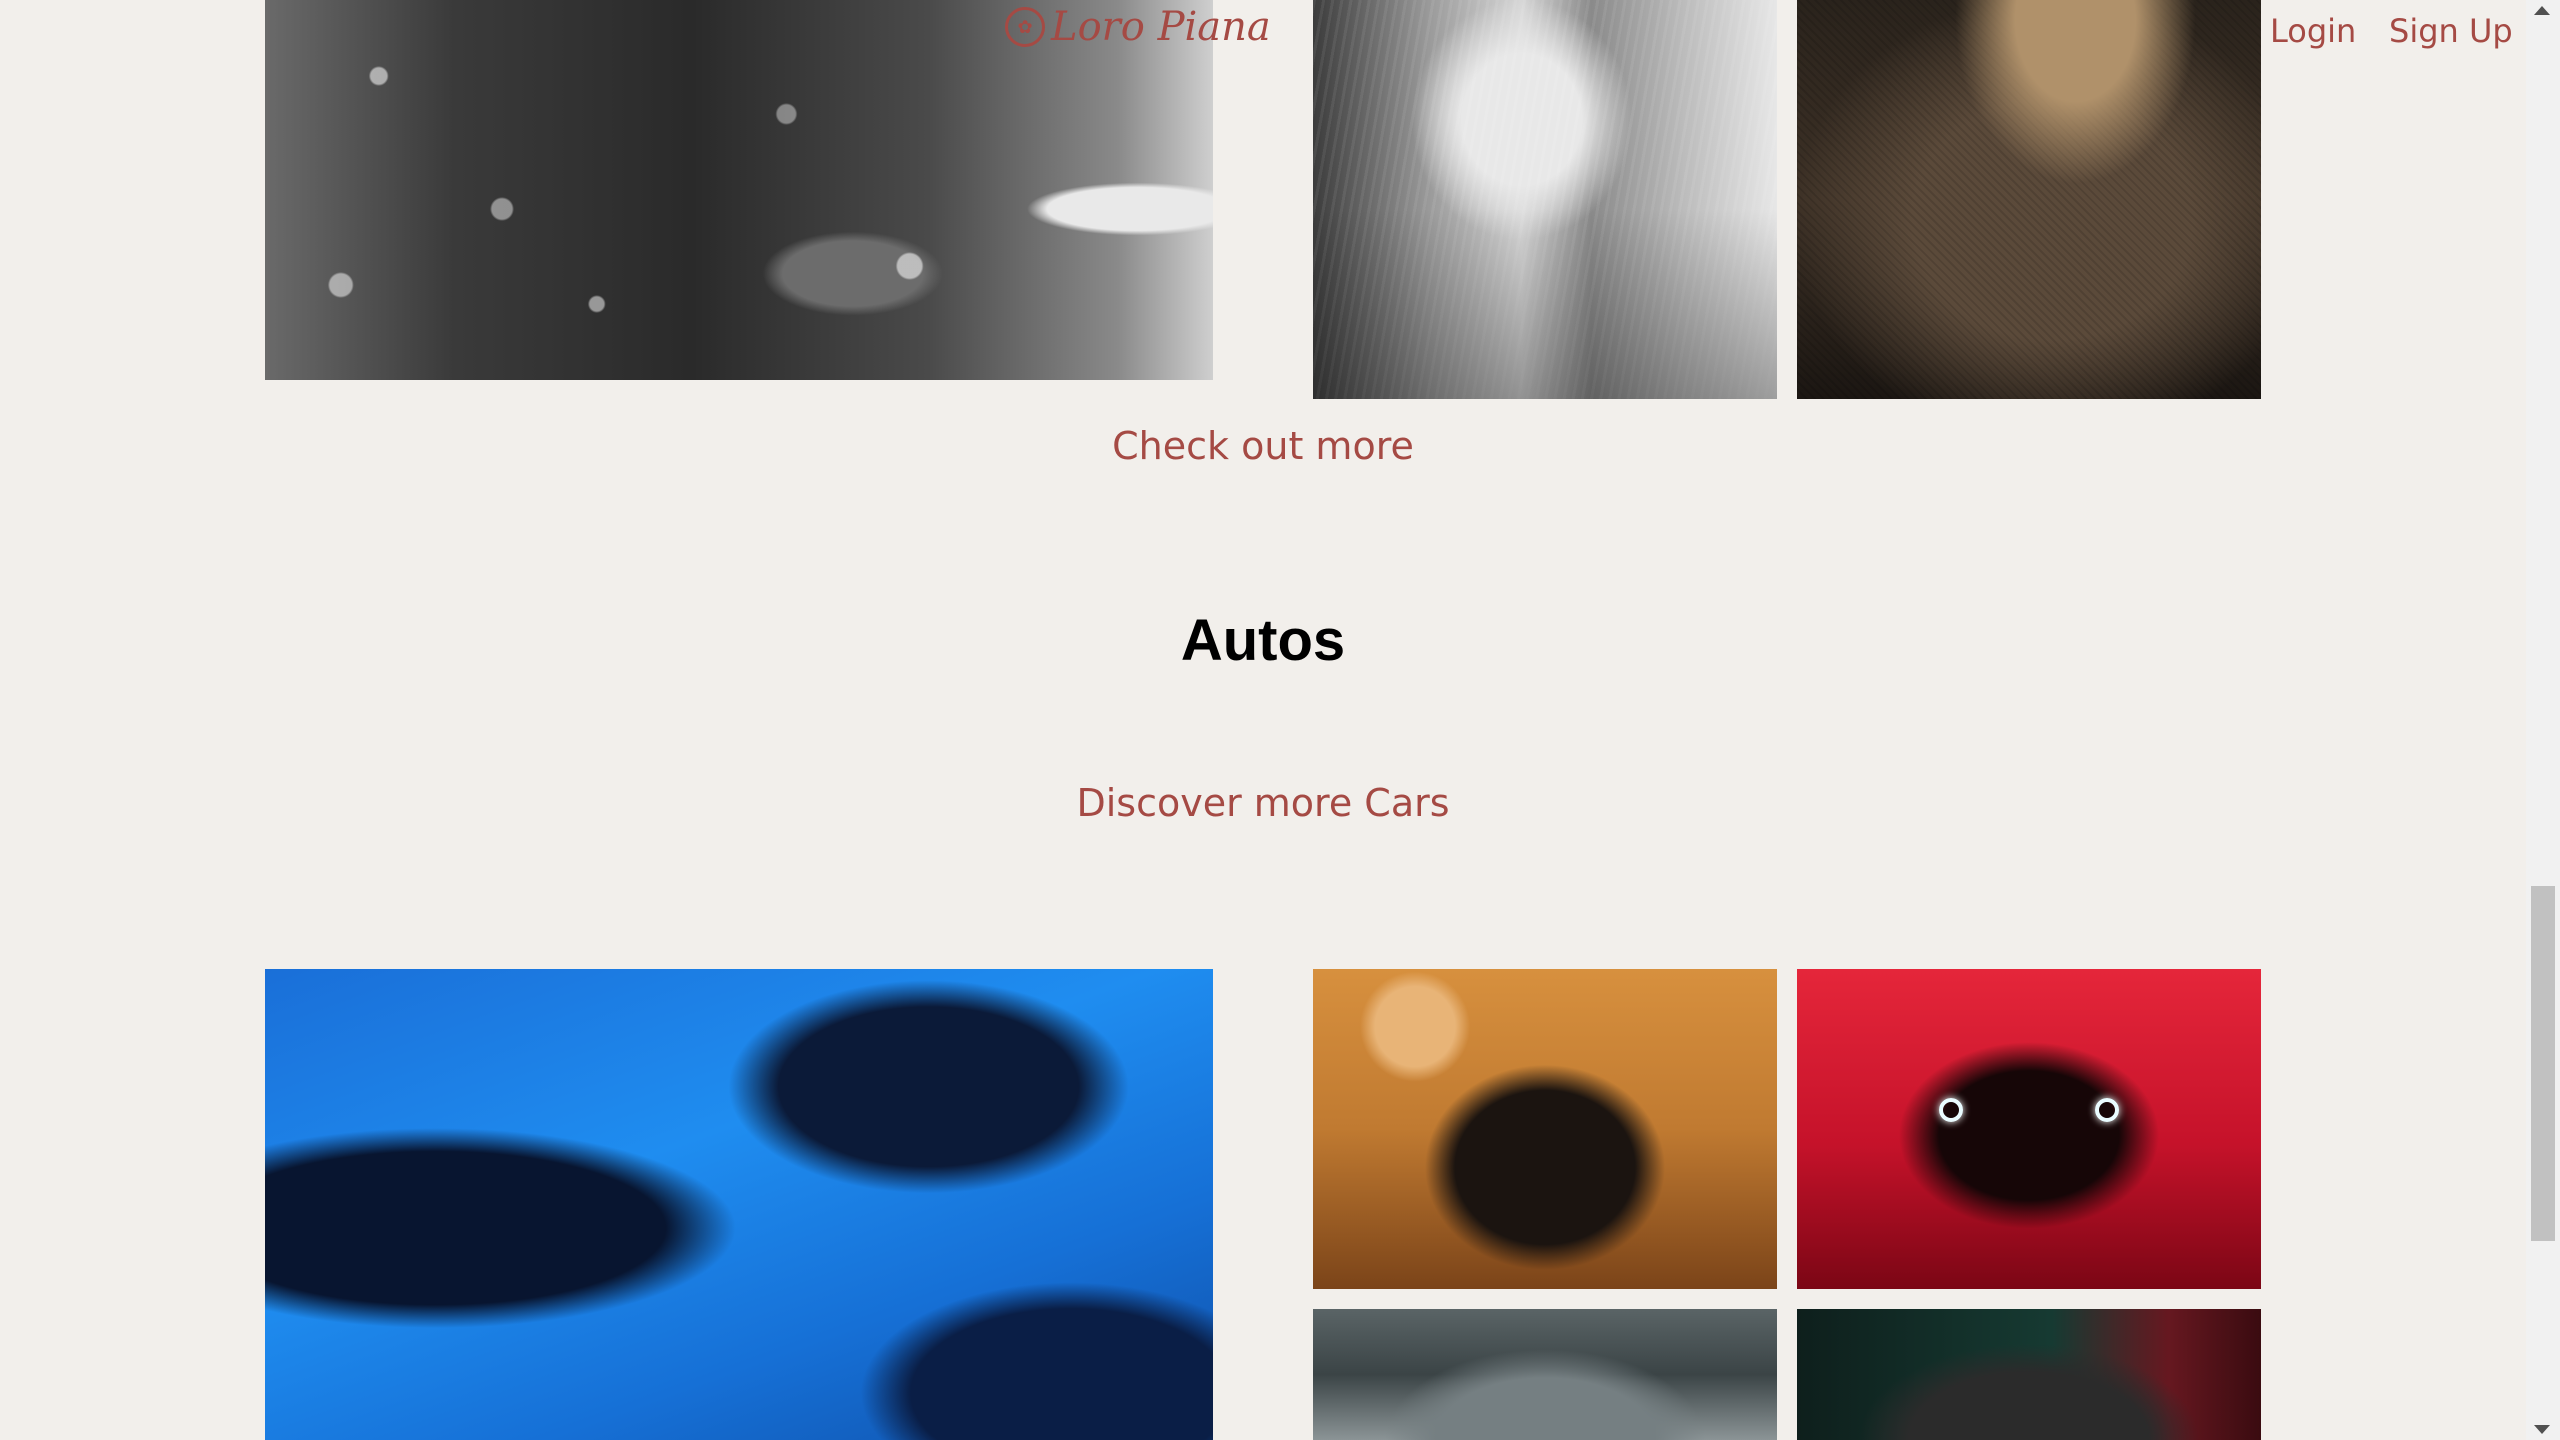 This screenshot has width=2560, height=1440. I want to click on car-image-garage, so click(1545, 1374).